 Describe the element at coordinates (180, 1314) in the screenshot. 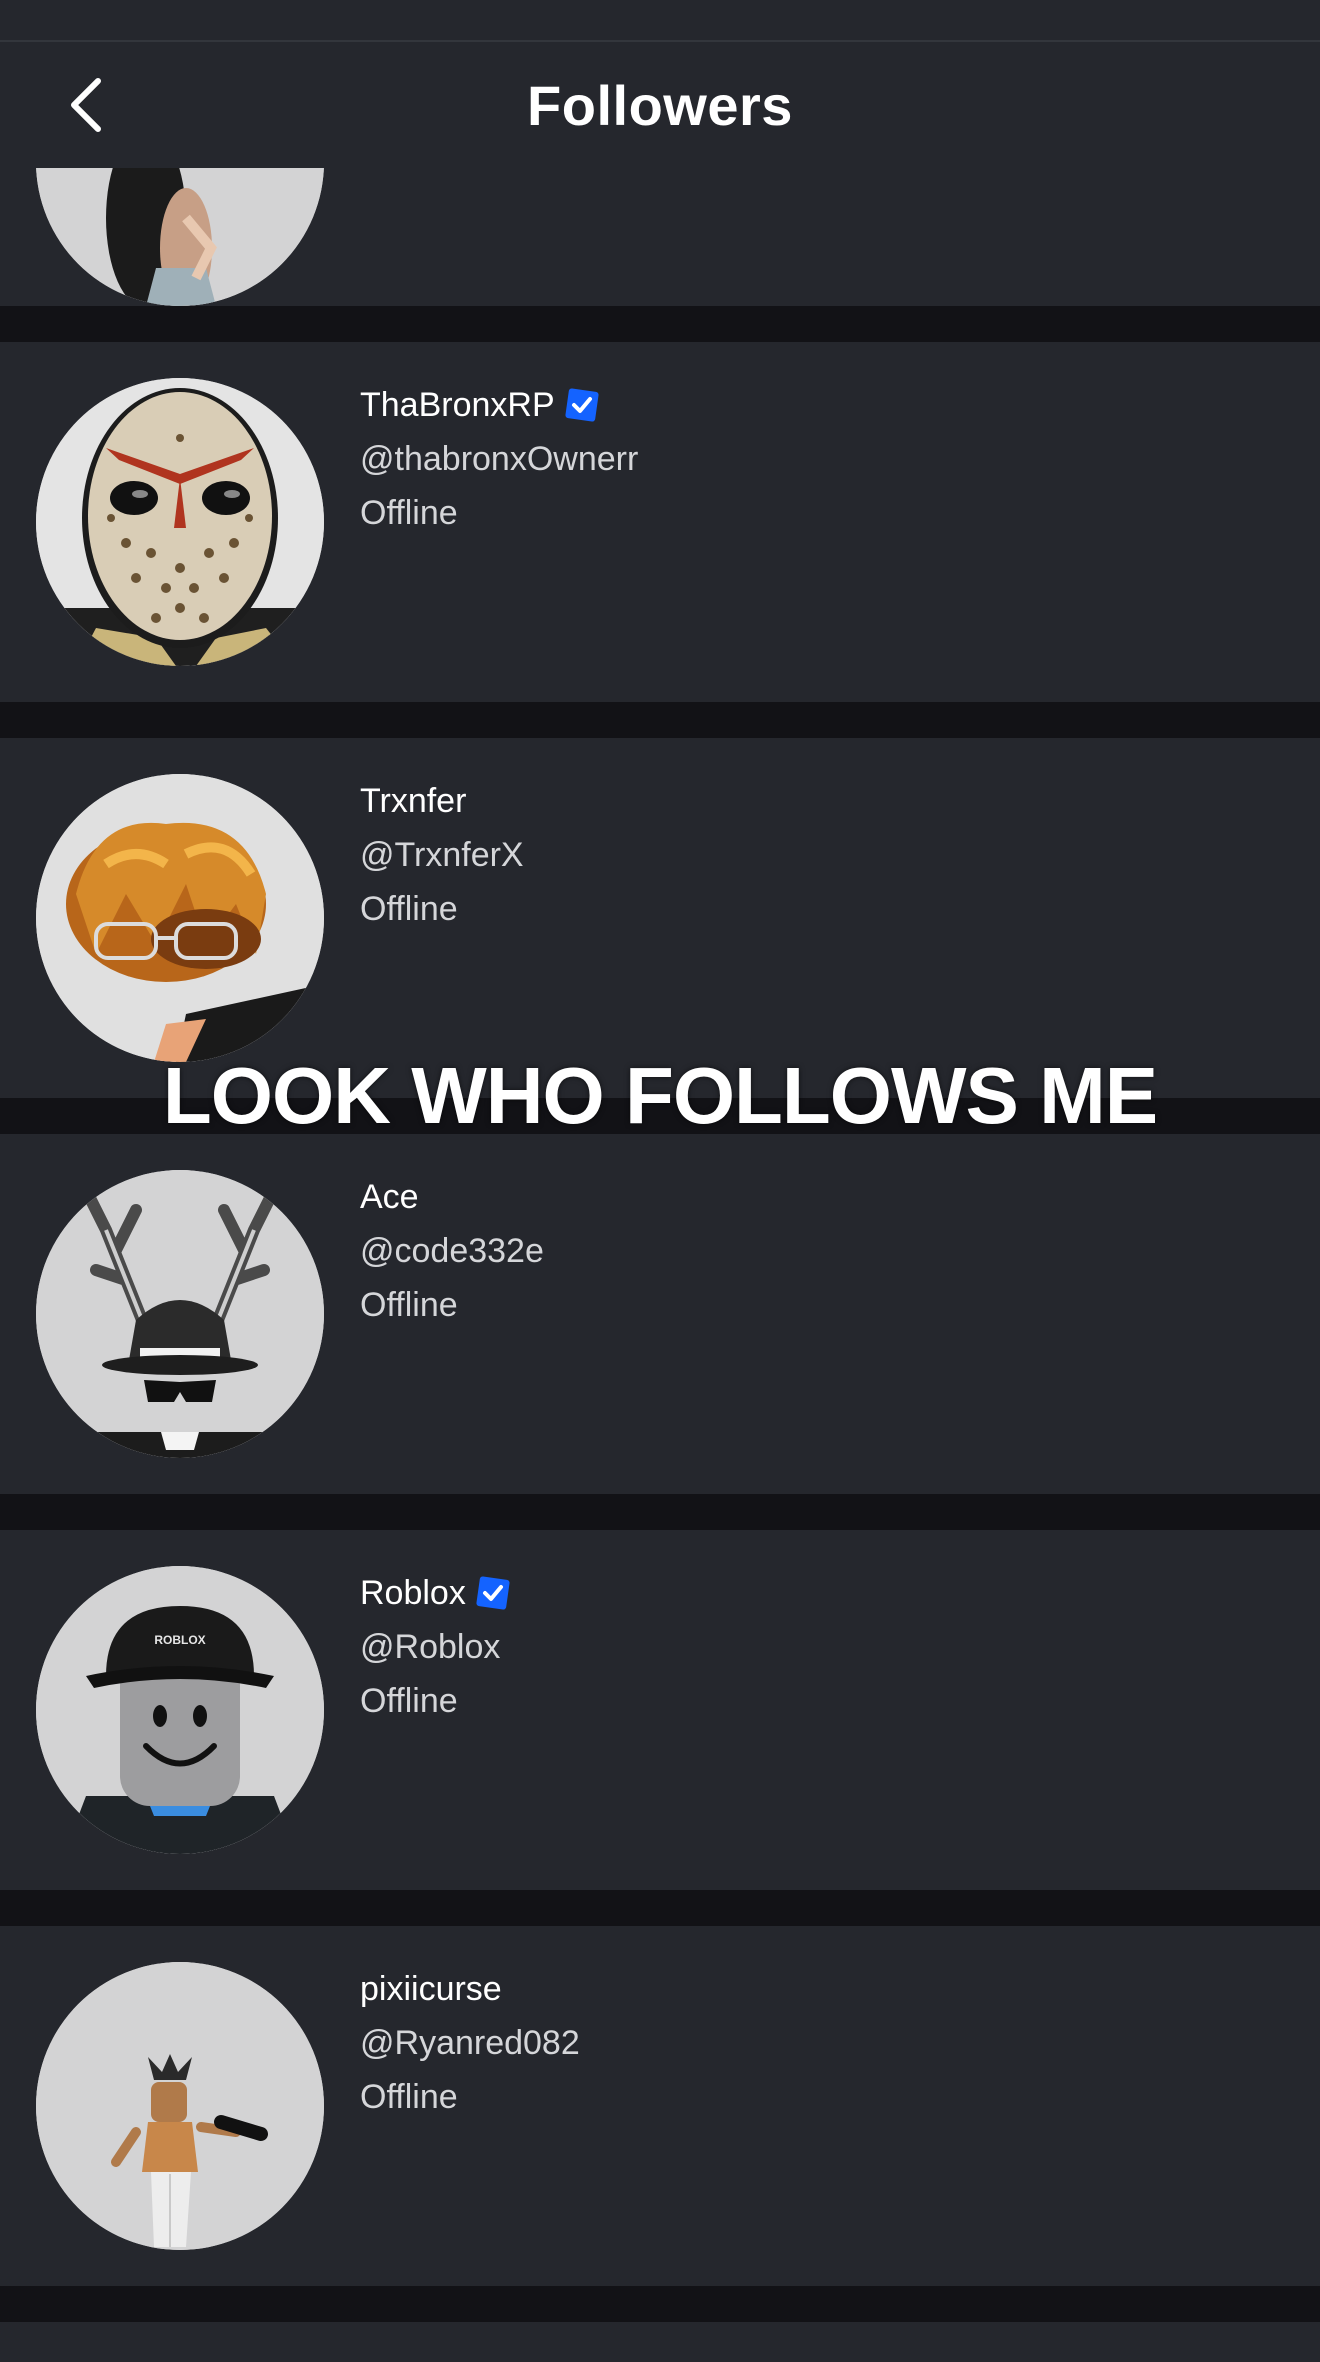

I see `avatar-antlers-fedora` at that location.